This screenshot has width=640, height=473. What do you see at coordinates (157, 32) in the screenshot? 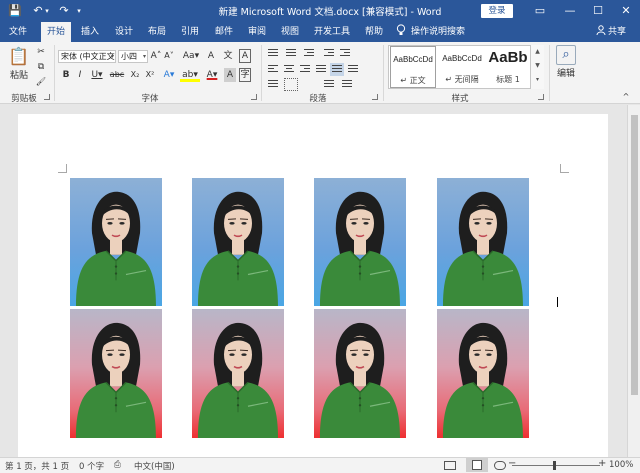
I see `tab-layout: 布局` at bounding box center [157, 32].